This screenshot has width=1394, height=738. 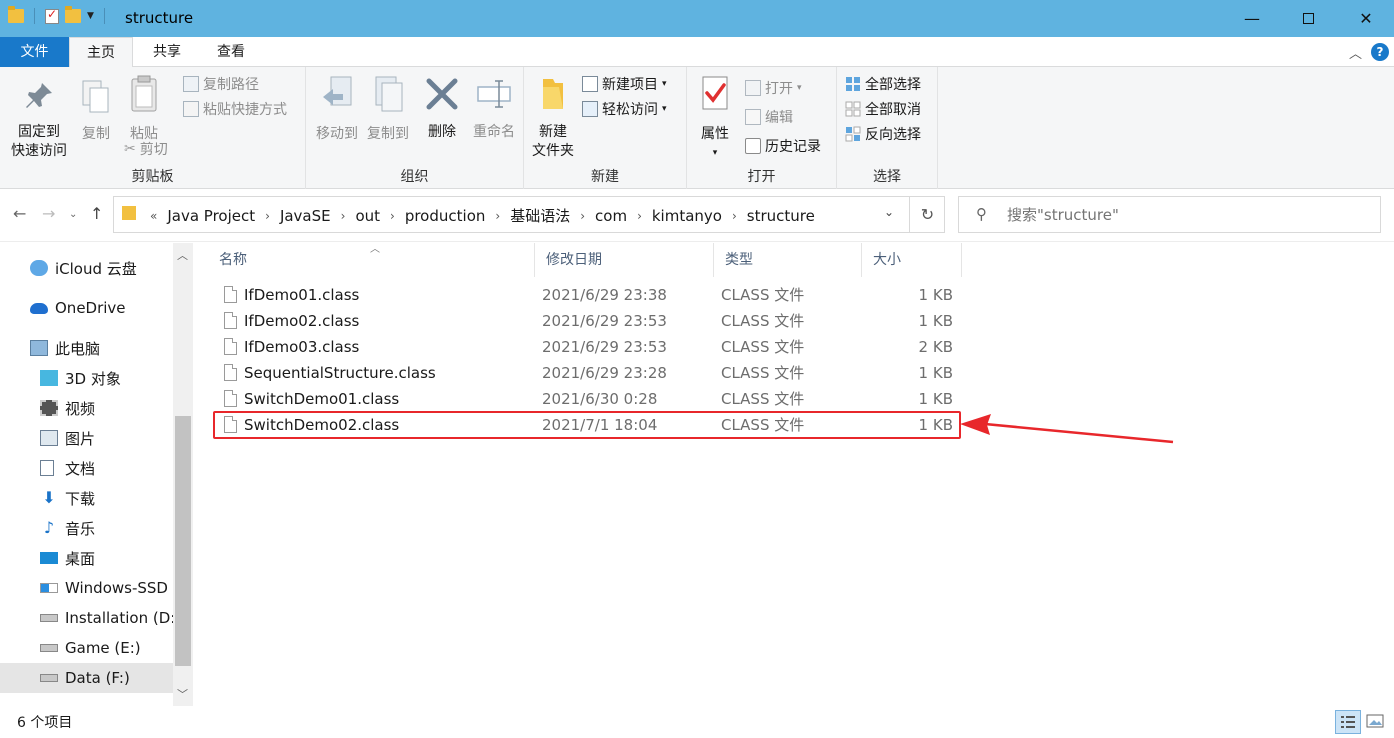 What do you see at coordinates (49, 527) in the screenshot?
I see `music-note-icon: ♪` at bounding box center [49, 527].